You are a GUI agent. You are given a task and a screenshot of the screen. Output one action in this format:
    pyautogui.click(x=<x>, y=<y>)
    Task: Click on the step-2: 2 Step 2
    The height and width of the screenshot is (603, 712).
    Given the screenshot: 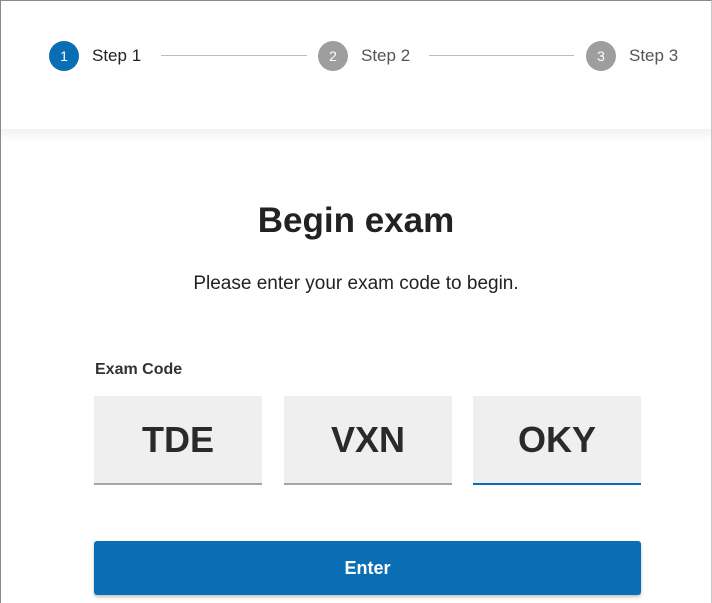 What is the action you would take?
    pyautogui.click(x=364, y=56)
    